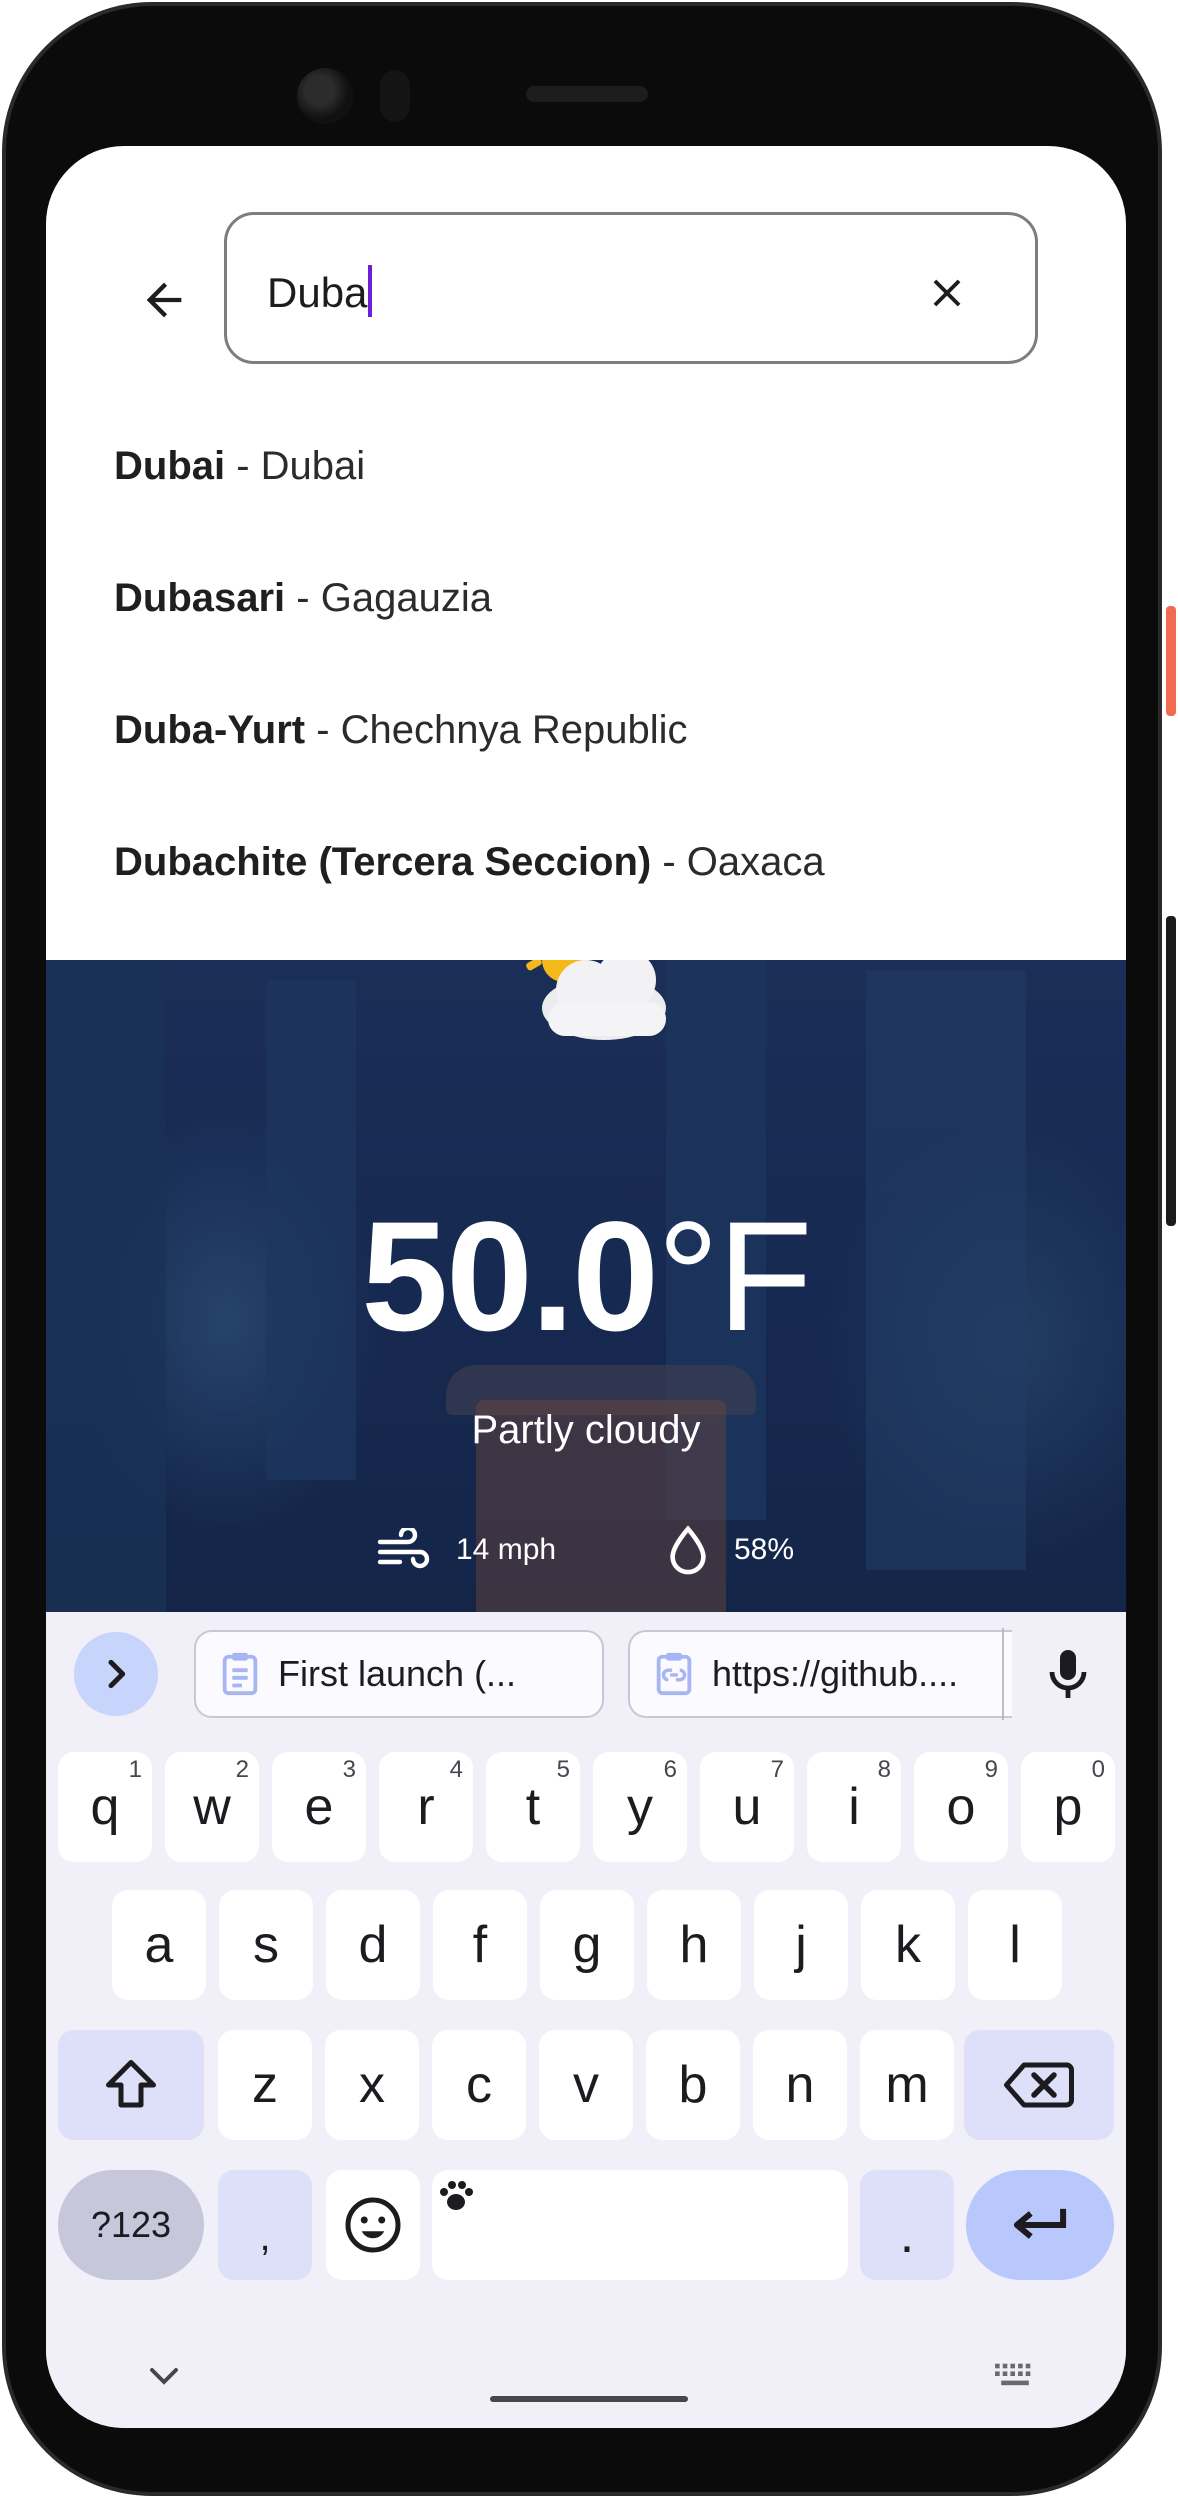 The image size is (1178, 2498). What do you see at coordinates (1171, 1071) in the screenshot?
I see `volume-button` at bounding box center [1171, 1071].